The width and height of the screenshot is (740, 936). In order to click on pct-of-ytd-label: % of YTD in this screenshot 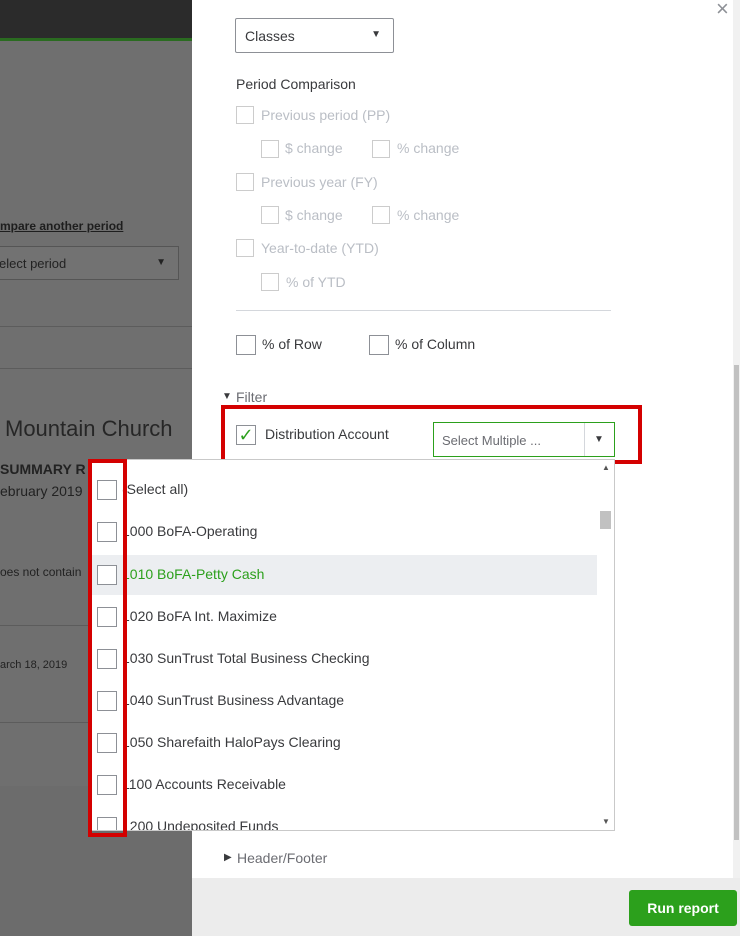, I will do `click(316, 282)`.